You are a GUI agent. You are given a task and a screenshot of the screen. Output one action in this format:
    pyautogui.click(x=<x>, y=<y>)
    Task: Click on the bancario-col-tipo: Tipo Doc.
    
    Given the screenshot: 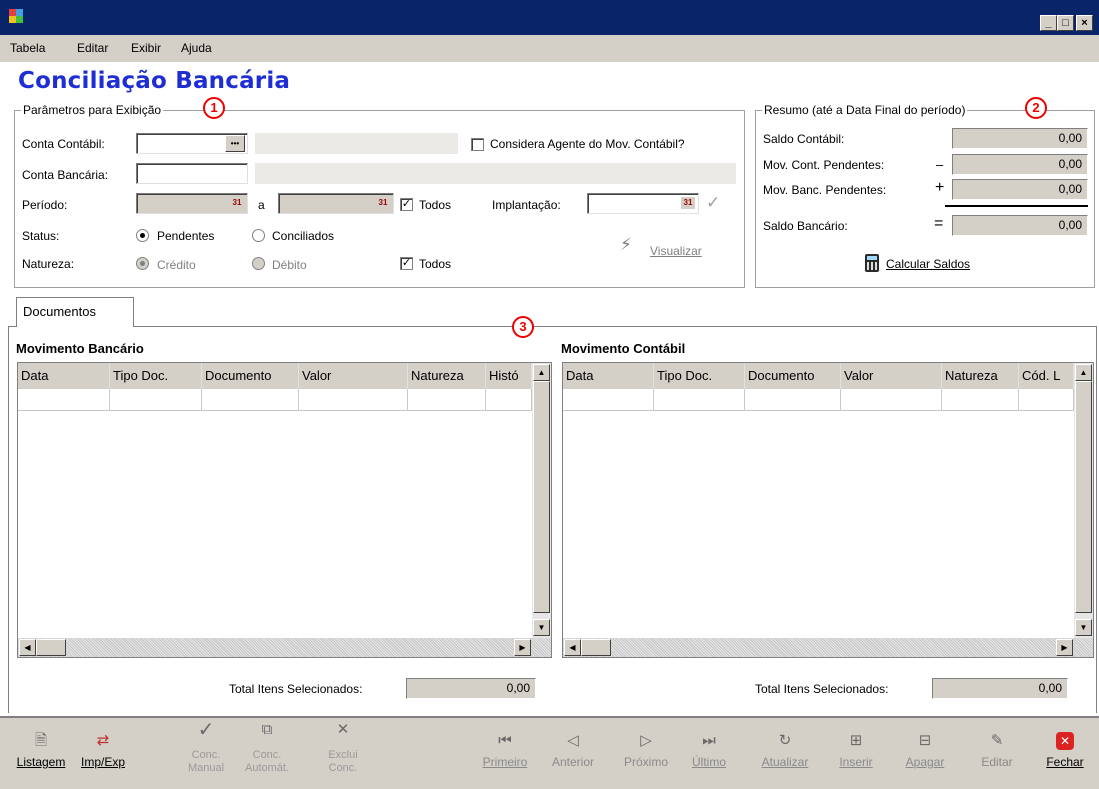 What is the action you would take?
    pyautogui.click(x=156, y=376)
    